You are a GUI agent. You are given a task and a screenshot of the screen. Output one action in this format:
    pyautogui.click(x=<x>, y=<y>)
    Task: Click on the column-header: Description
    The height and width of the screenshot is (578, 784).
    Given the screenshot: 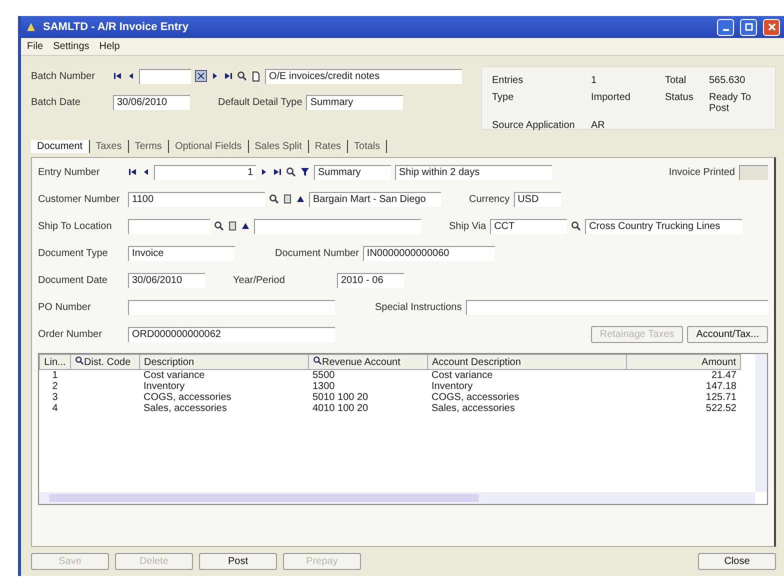 What is the action you would take?
    pyautogui.click(x=224, y=362)
    